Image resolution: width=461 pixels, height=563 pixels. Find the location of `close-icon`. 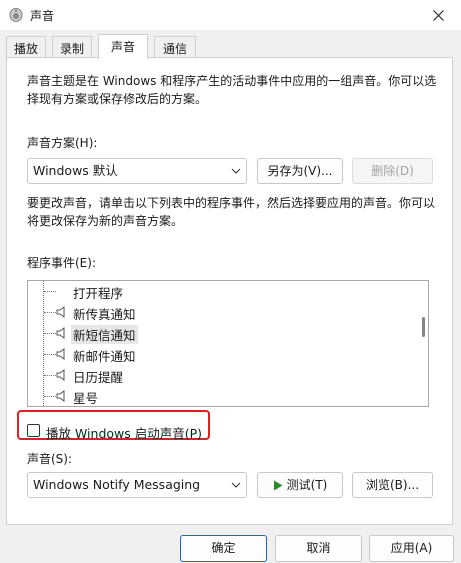

close-icon is located at coordinates (438, 15).